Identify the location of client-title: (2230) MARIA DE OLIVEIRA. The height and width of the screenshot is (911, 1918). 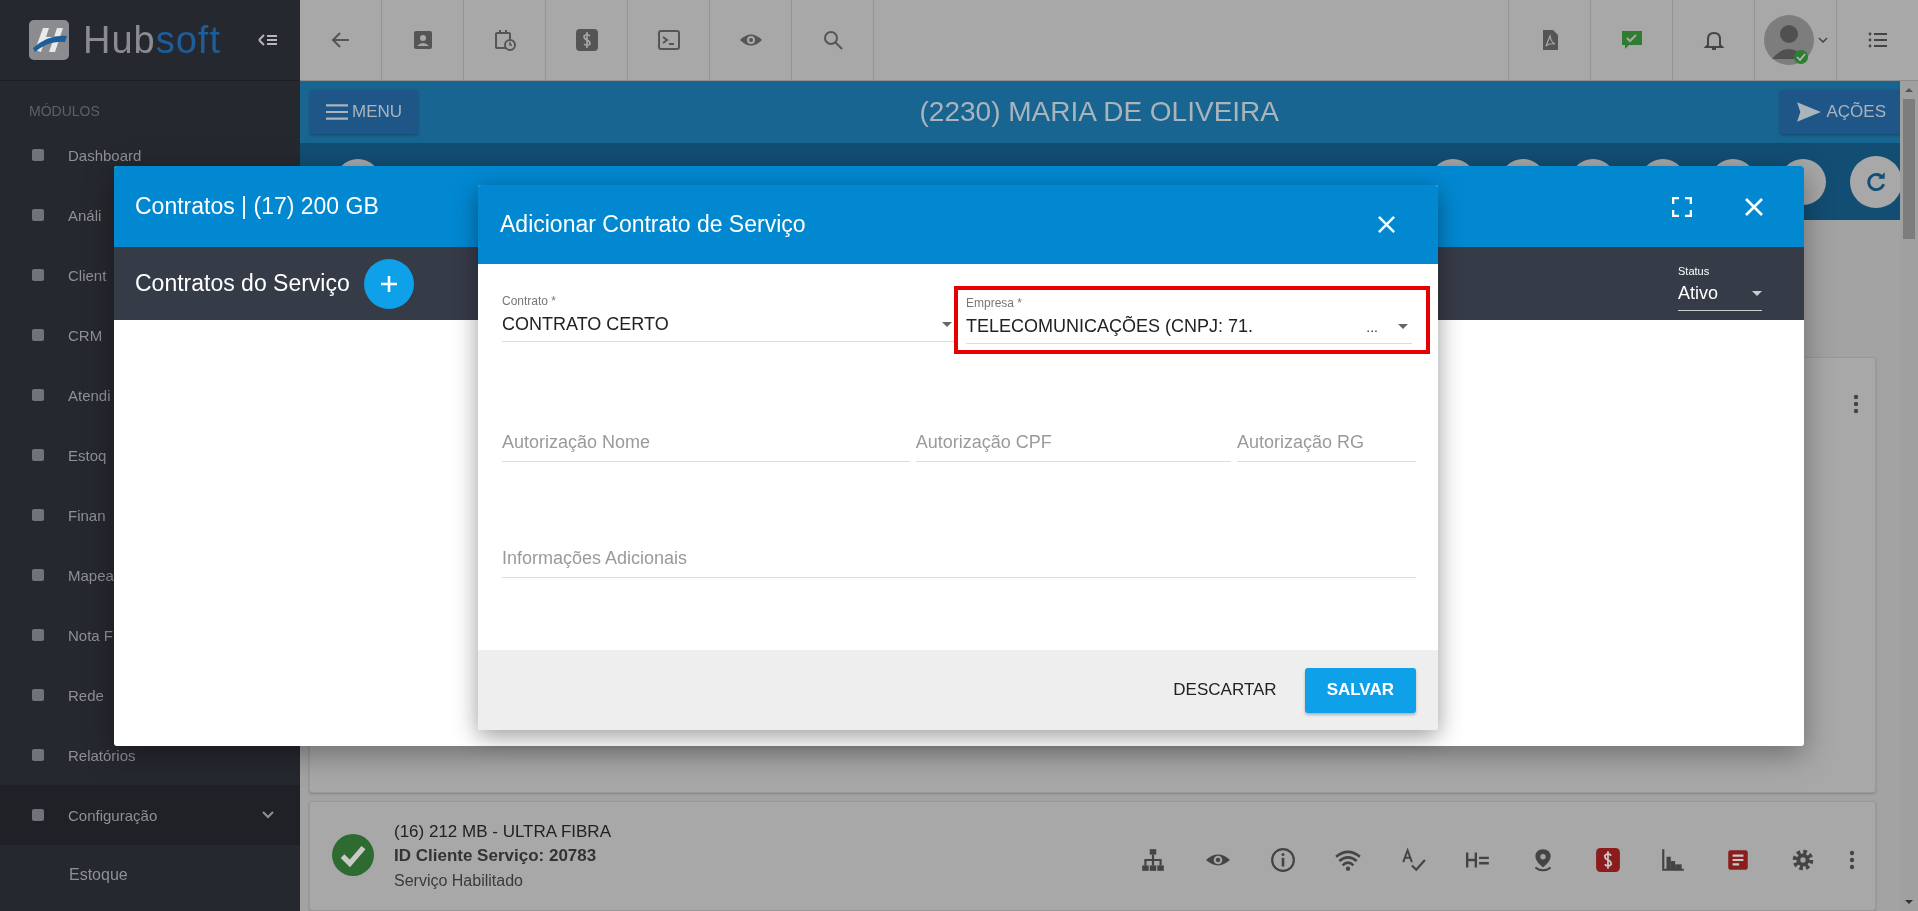
(1099, 112).